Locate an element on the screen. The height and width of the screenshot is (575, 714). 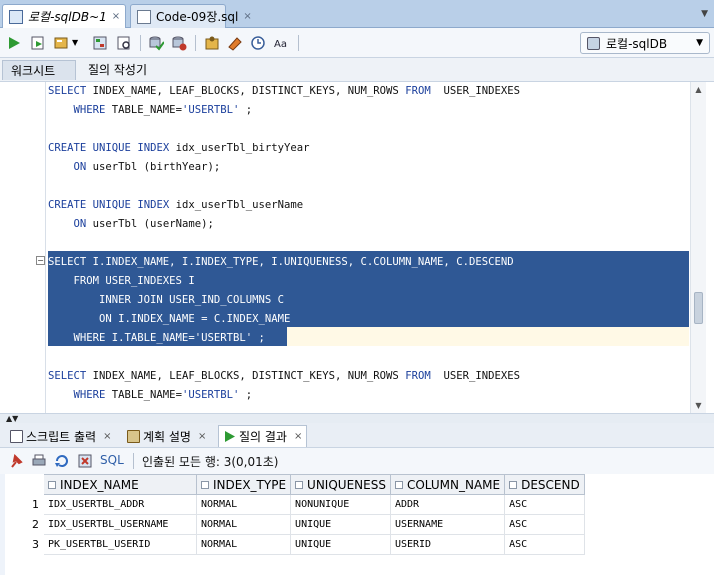
cell-uniqueness: NONUNIQUE is located at coordinates (340, 504).